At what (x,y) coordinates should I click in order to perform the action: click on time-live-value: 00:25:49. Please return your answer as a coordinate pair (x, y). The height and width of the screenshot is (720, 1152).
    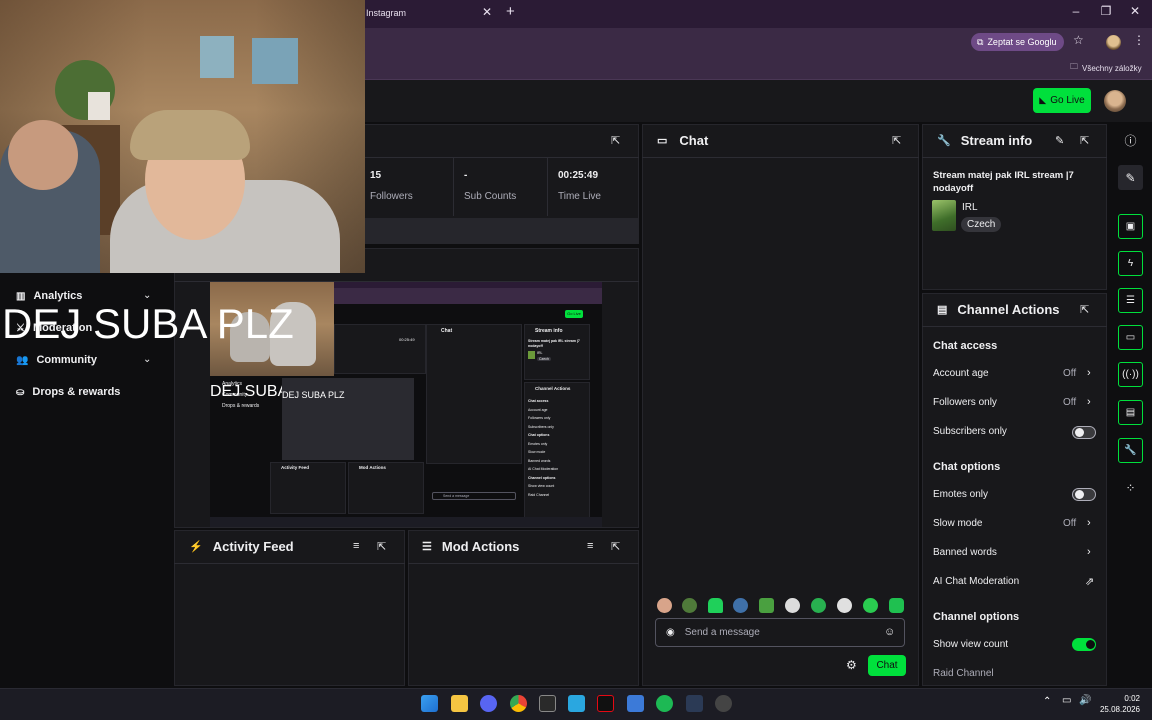
    Looking at the image, I should click on (578, 175).